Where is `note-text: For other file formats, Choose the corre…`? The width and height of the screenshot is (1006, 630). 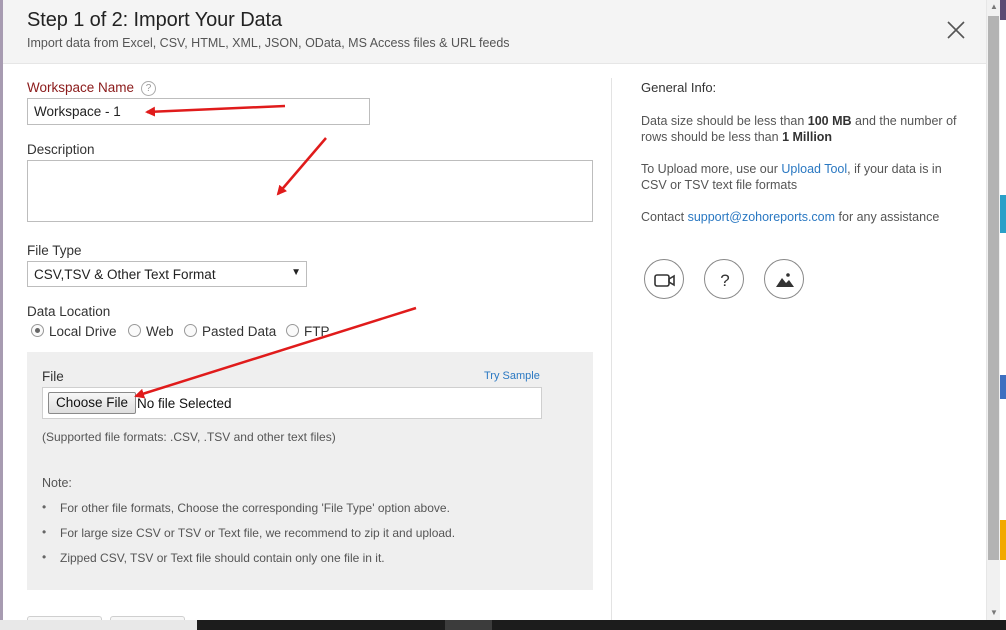 note-text: For other file formats, Choose the corre… is located at coordinates (255, 508).